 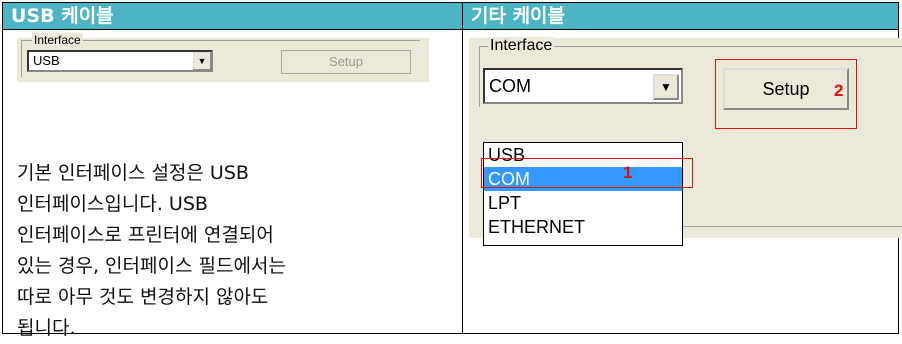 What do you see at coordinates (346, 62) in the screenshot?
I see `setup-button-disabled: Setup` at bounding box center [346, 62].